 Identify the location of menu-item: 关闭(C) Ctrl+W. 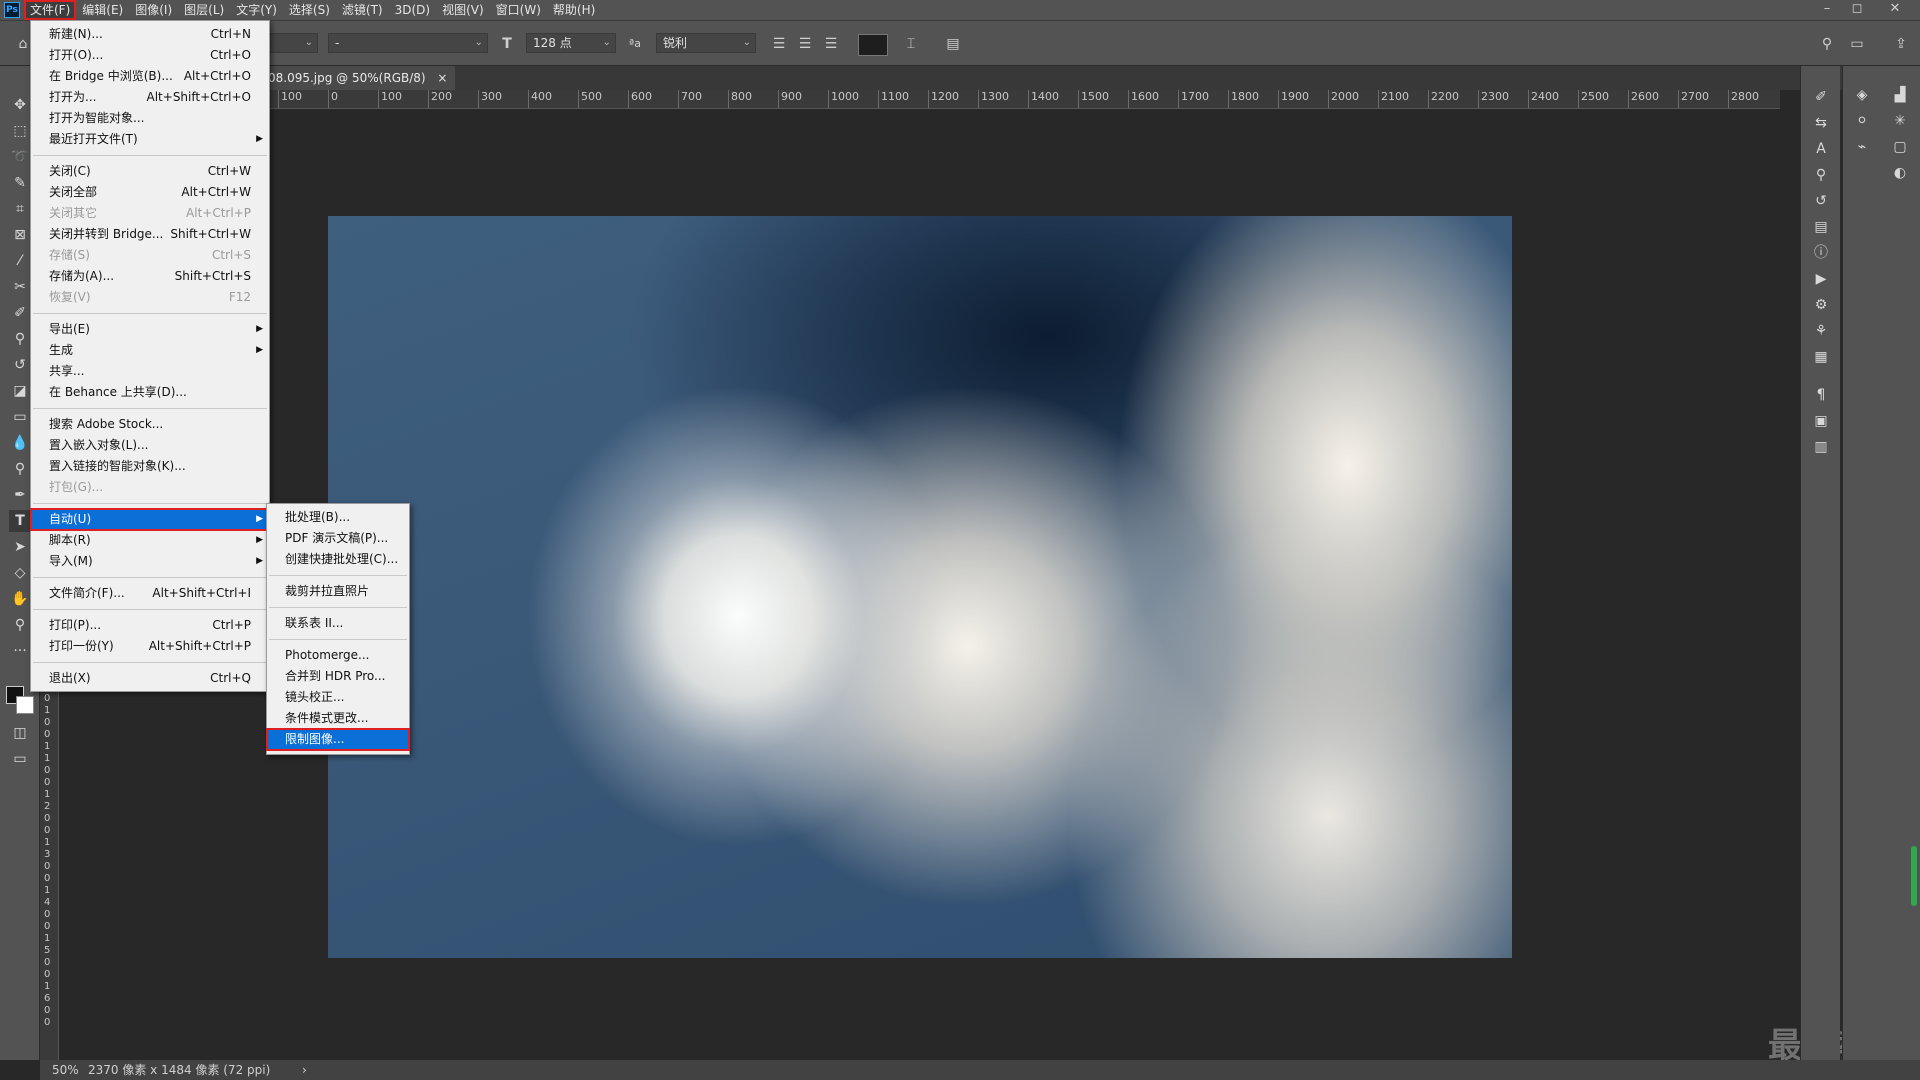
(150, 171).